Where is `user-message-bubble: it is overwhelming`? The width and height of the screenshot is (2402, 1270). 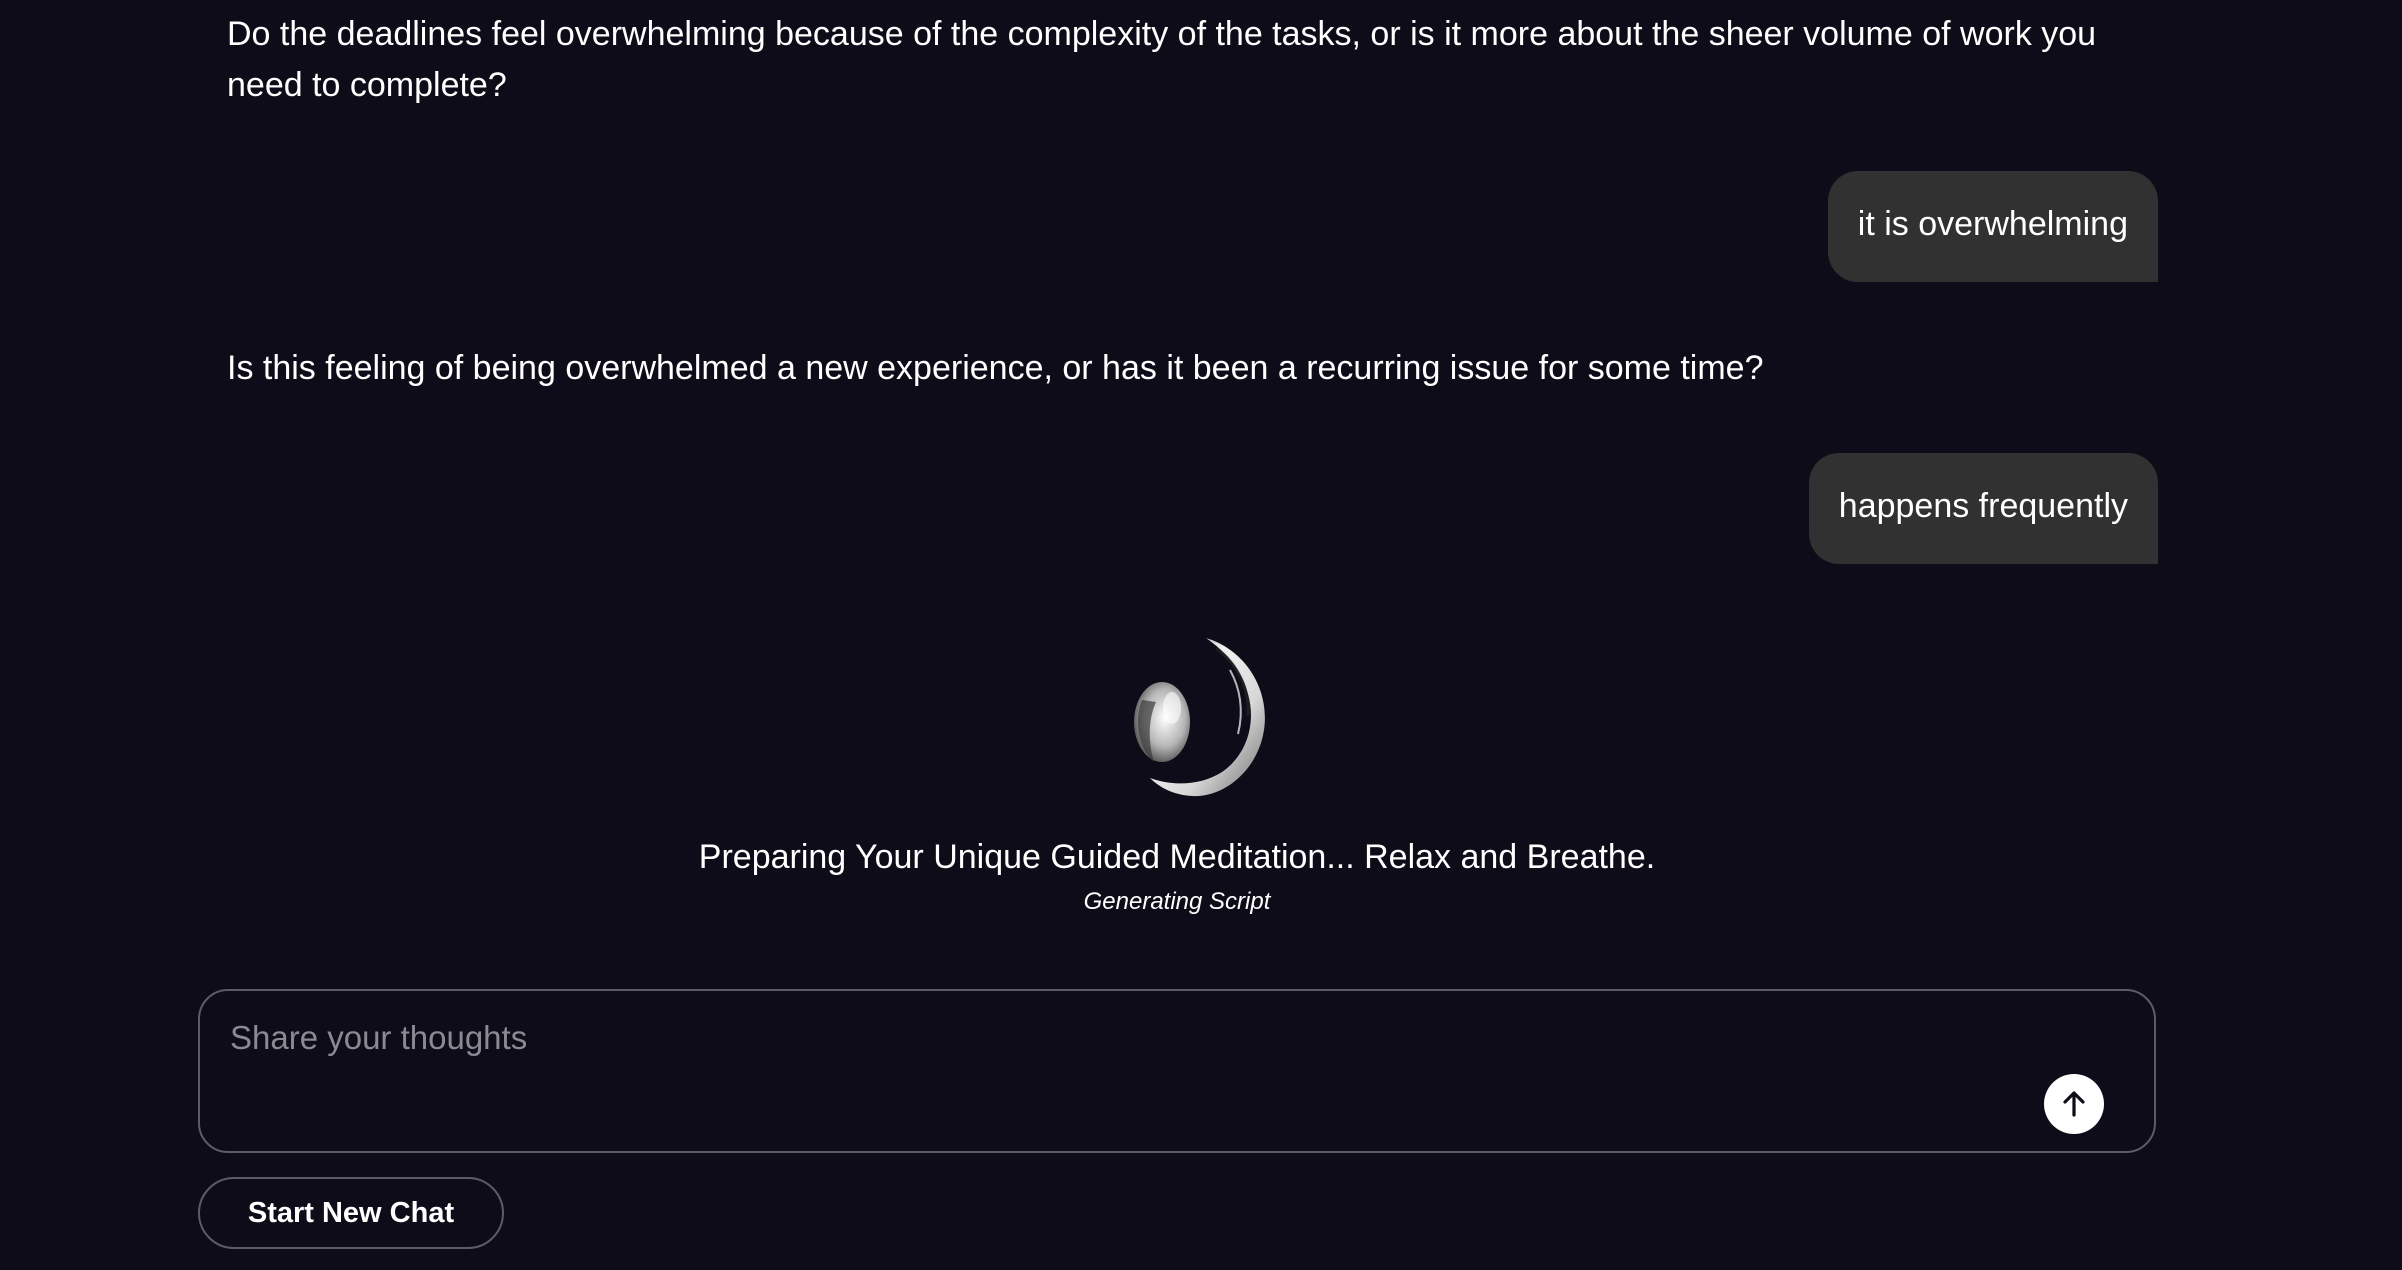
user-message-bubble: it is overwhelming is located at coordinates (1992, 226).